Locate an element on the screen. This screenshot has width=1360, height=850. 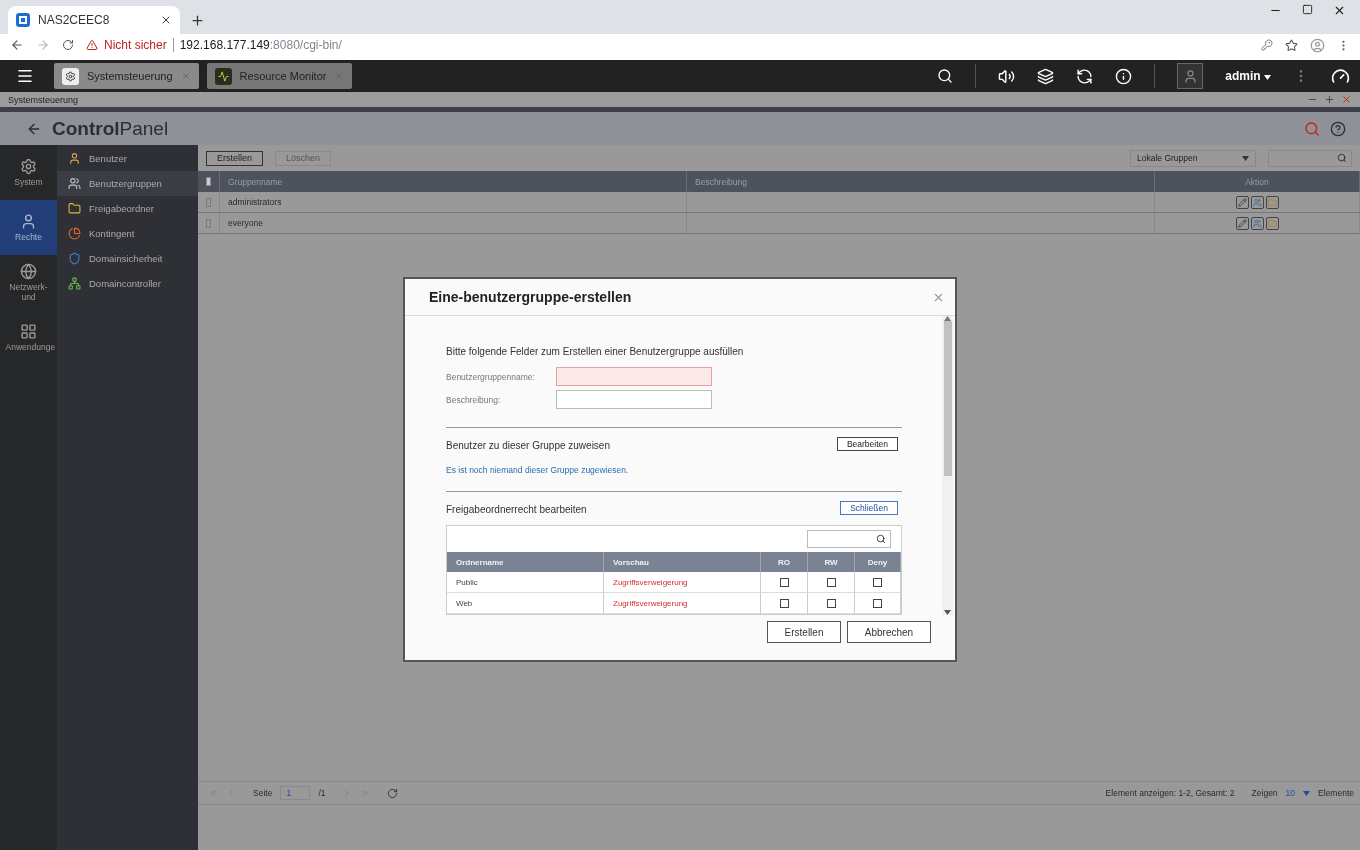
column-header: Deny is located at coordinates (878, 562).